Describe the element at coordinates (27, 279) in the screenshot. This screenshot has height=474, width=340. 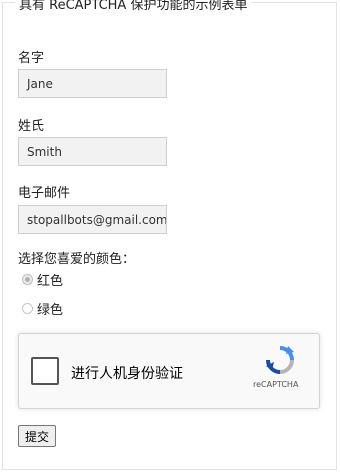
I see `radio-red` at that location.